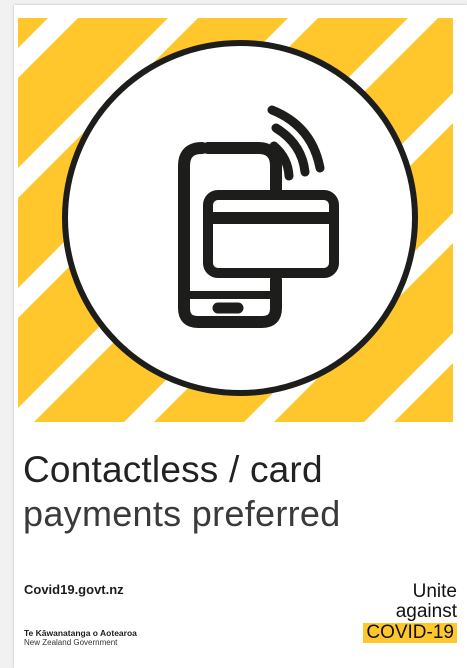  What do you see at coordinates (410, 633) in the screenshot?
I see `brand-tag: COVID-19` at bounding box center [410, 633].